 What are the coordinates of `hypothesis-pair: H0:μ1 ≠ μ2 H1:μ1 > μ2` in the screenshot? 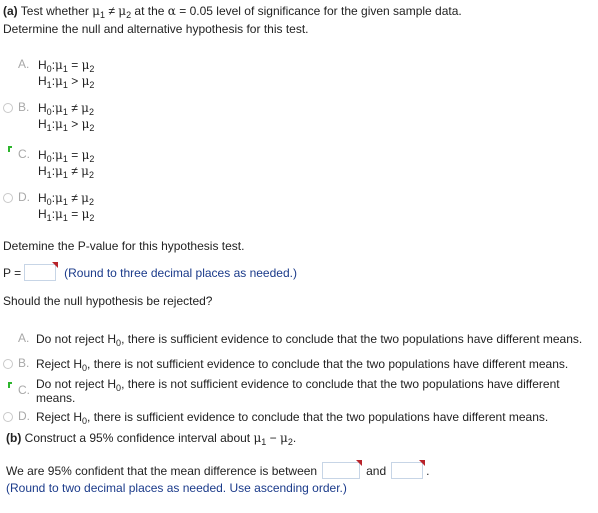 It's located at (66, 116).